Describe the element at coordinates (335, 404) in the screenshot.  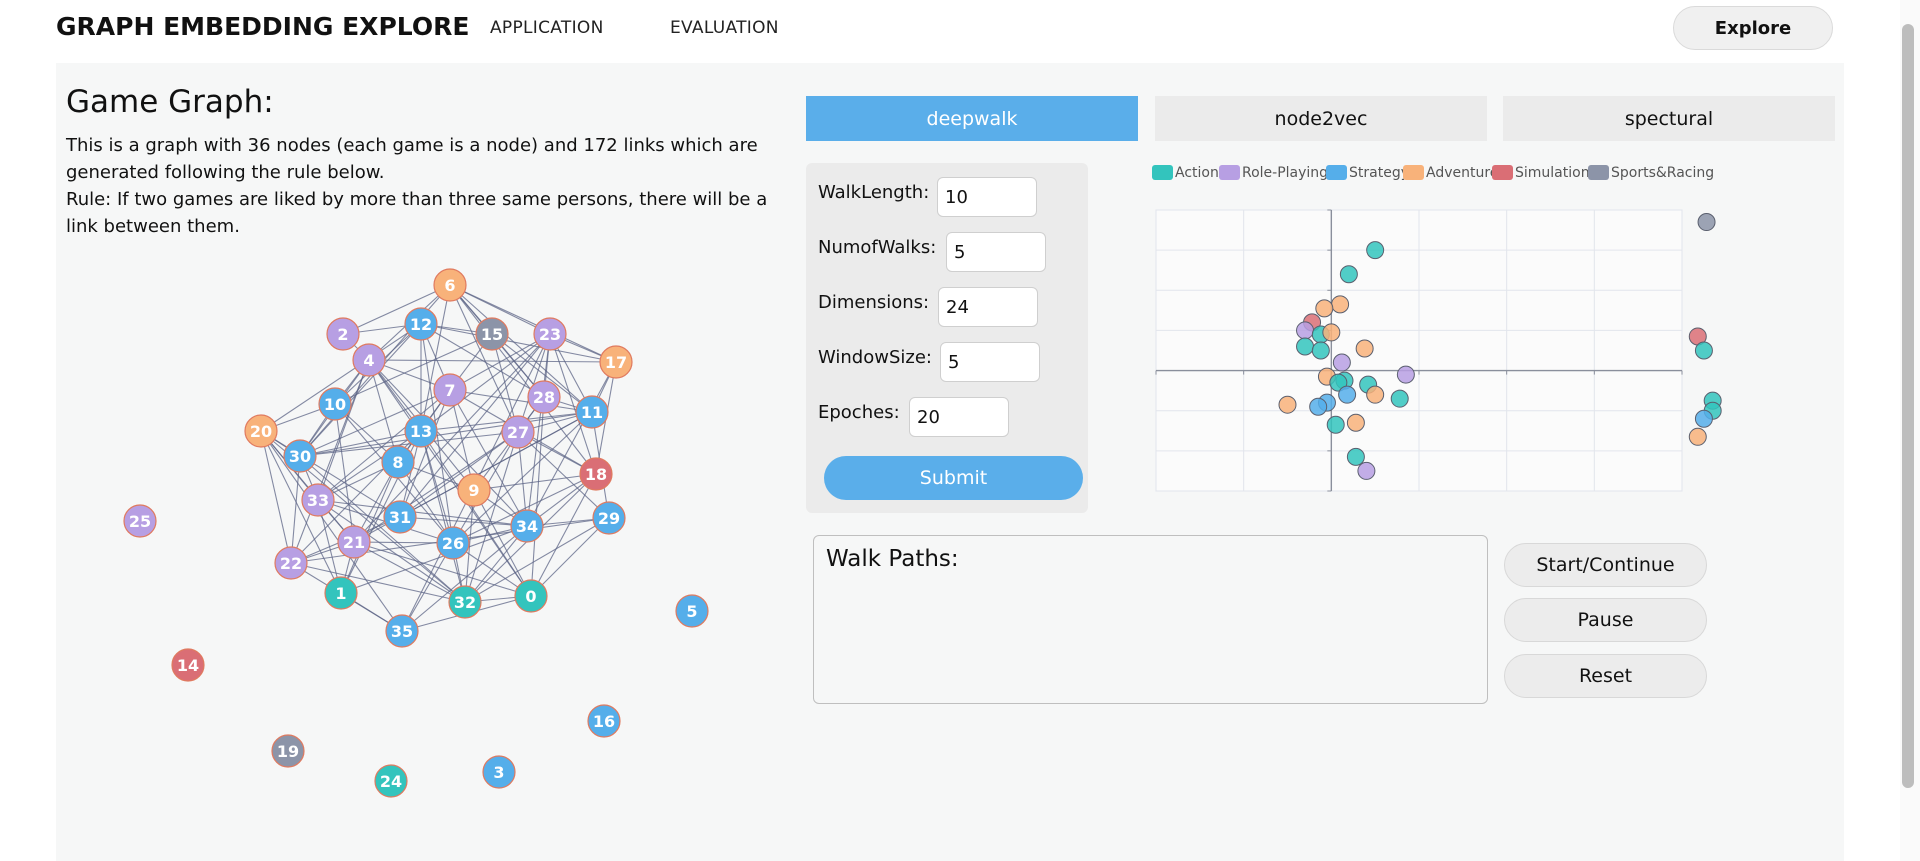
I see `graph-node-10: 10` at that location.